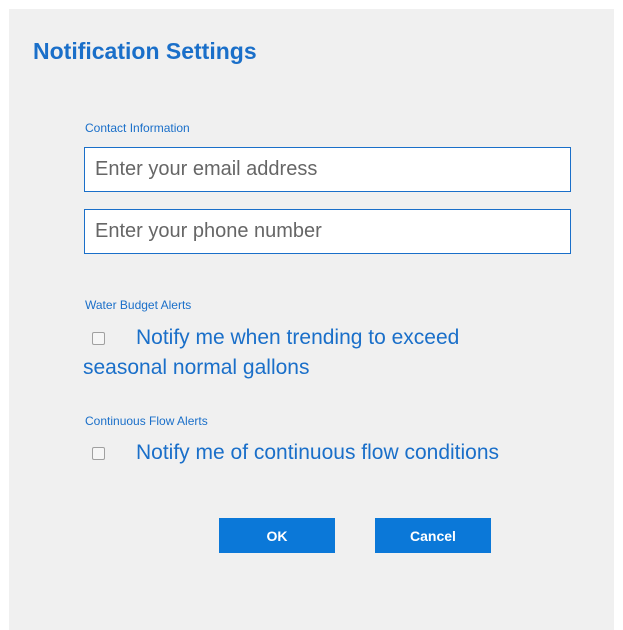 This screenshot has height=630, width=623. Describe the element at coordinates (137, 128) in the screenshot. I see `contact-information-label: Contact Information` at that location.